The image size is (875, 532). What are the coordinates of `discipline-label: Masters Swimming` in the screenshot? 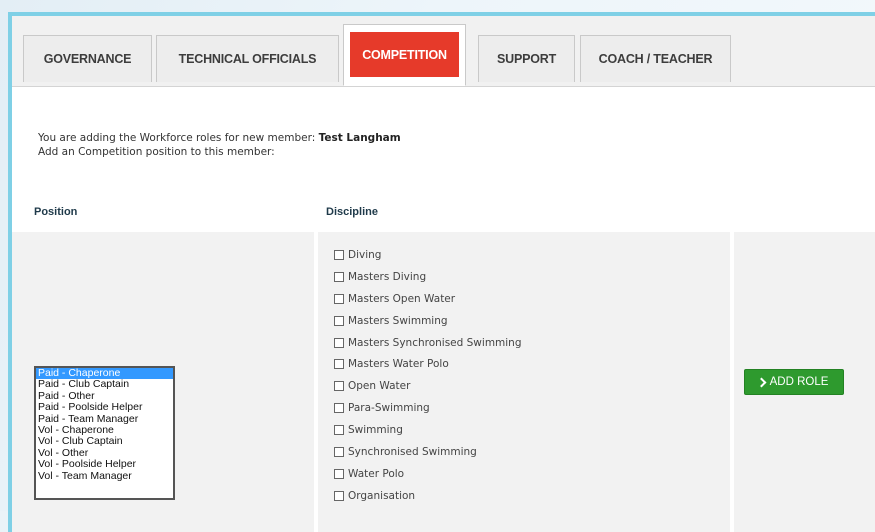 It's located at (398, 321).